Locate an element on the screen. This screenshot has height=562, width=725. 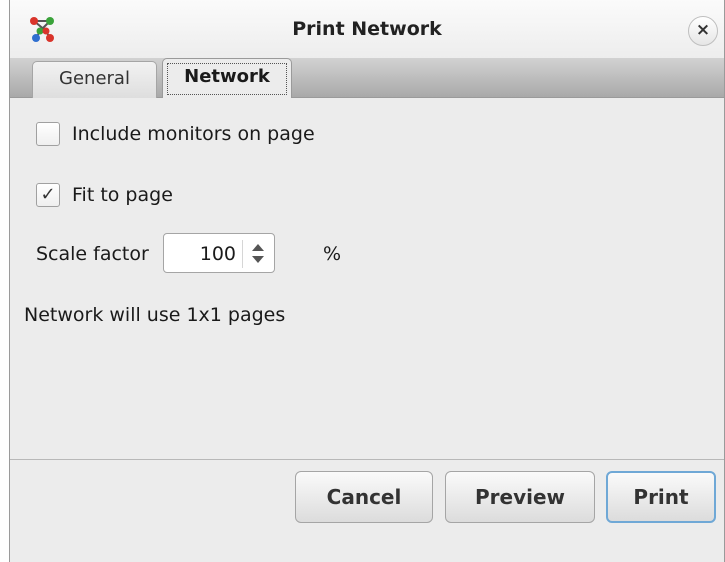
dialog-title: Print Network is located at coordinates (367, 29).